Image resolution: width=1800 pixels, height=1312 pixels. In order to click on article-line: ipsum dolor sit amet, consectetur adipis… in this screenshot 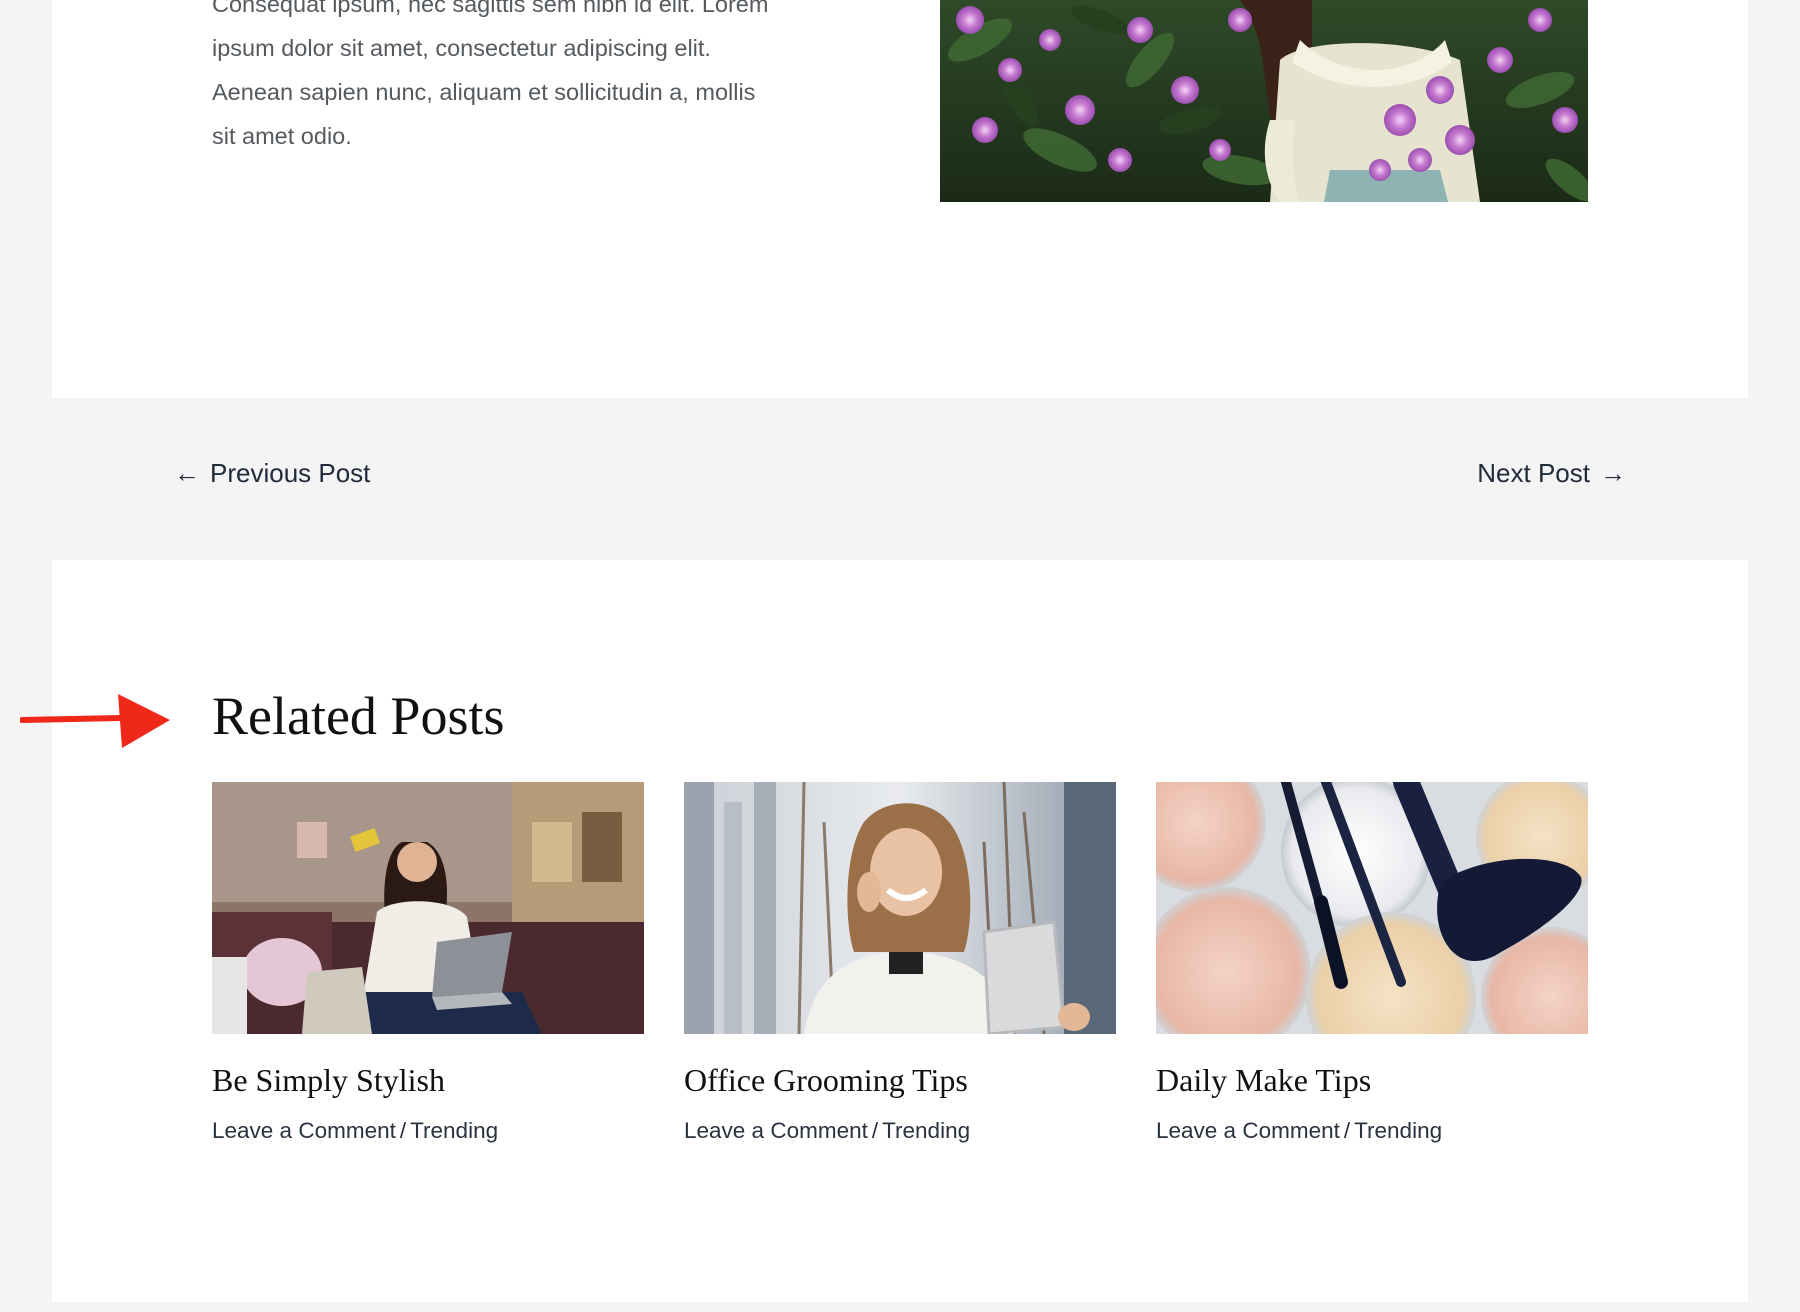, I will do `click(461, 48)`.